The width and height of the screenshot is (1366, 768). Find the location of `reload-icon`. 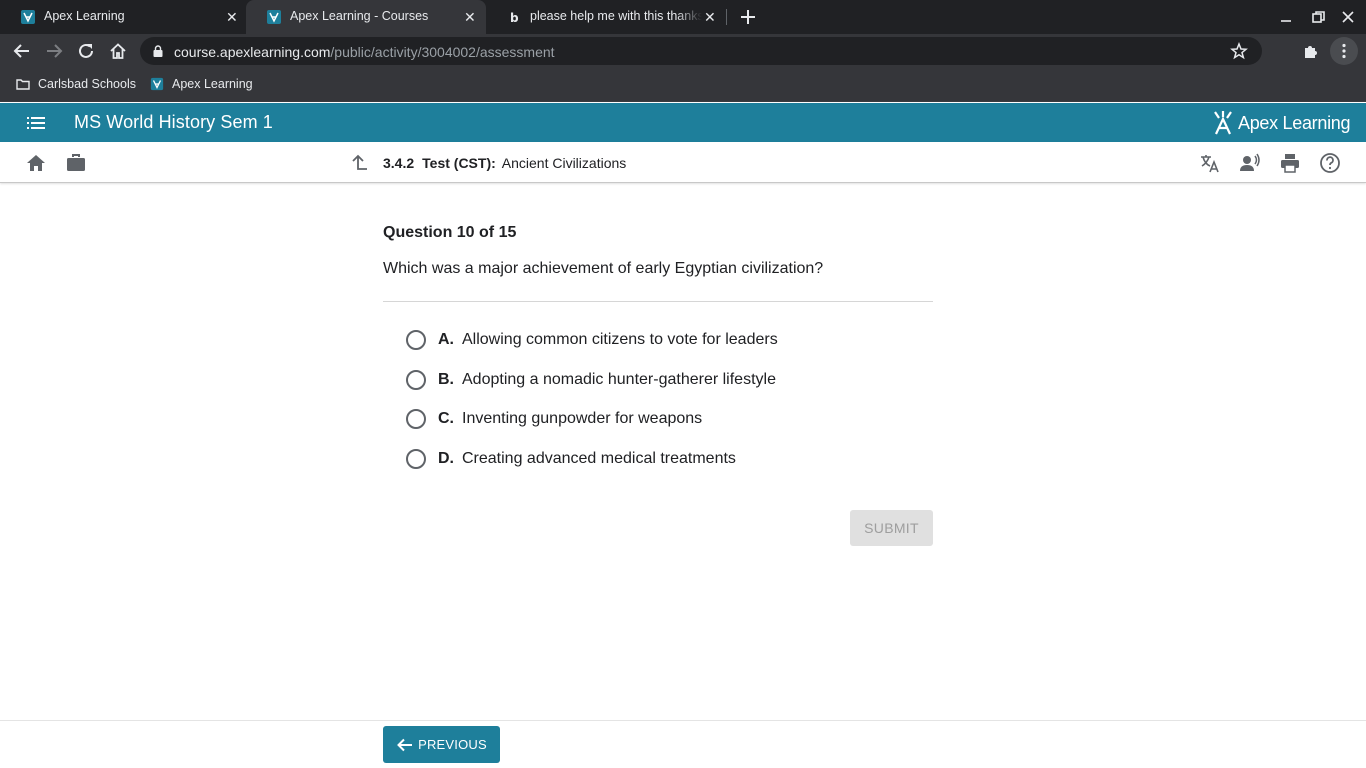

reload-icon is located at coordinates (86, 51).